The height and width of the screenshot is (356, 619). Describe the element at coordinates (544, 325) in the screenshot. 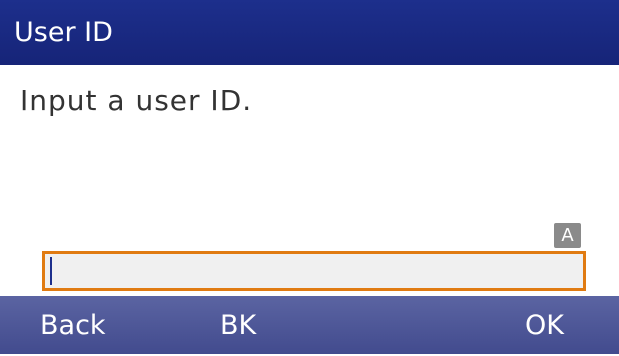

I see `ok-softkey: OK` at that location.